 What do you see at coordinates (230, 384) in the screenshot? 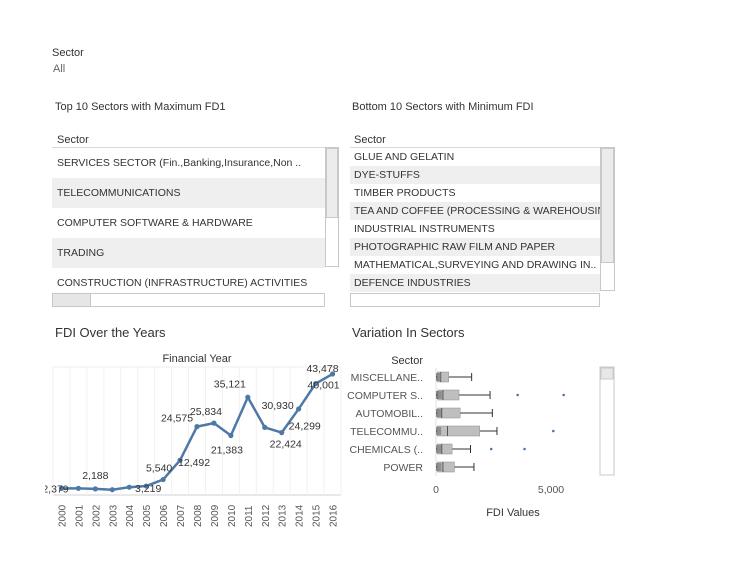
I see `fdi-years-data-label: 35,121` at bounding box center [230, 384].